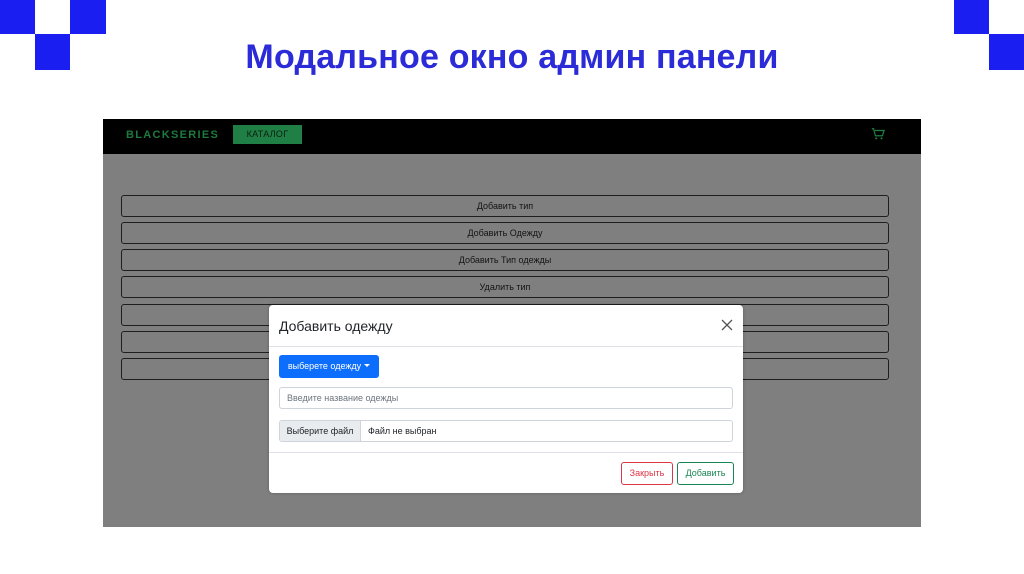  I want to click on cart-icon, so click(878, 134).